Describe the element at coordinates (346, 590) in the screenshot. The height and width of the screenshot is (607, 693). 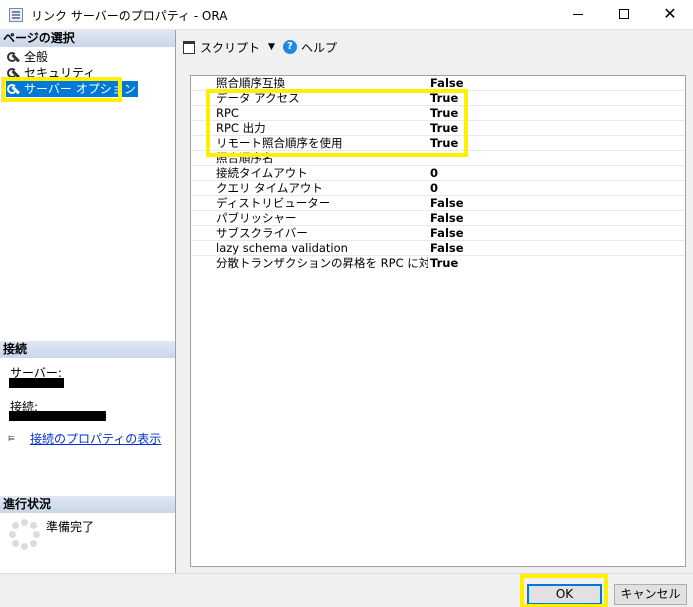
I see `bottom-bar: OK キャンセル` at that location.